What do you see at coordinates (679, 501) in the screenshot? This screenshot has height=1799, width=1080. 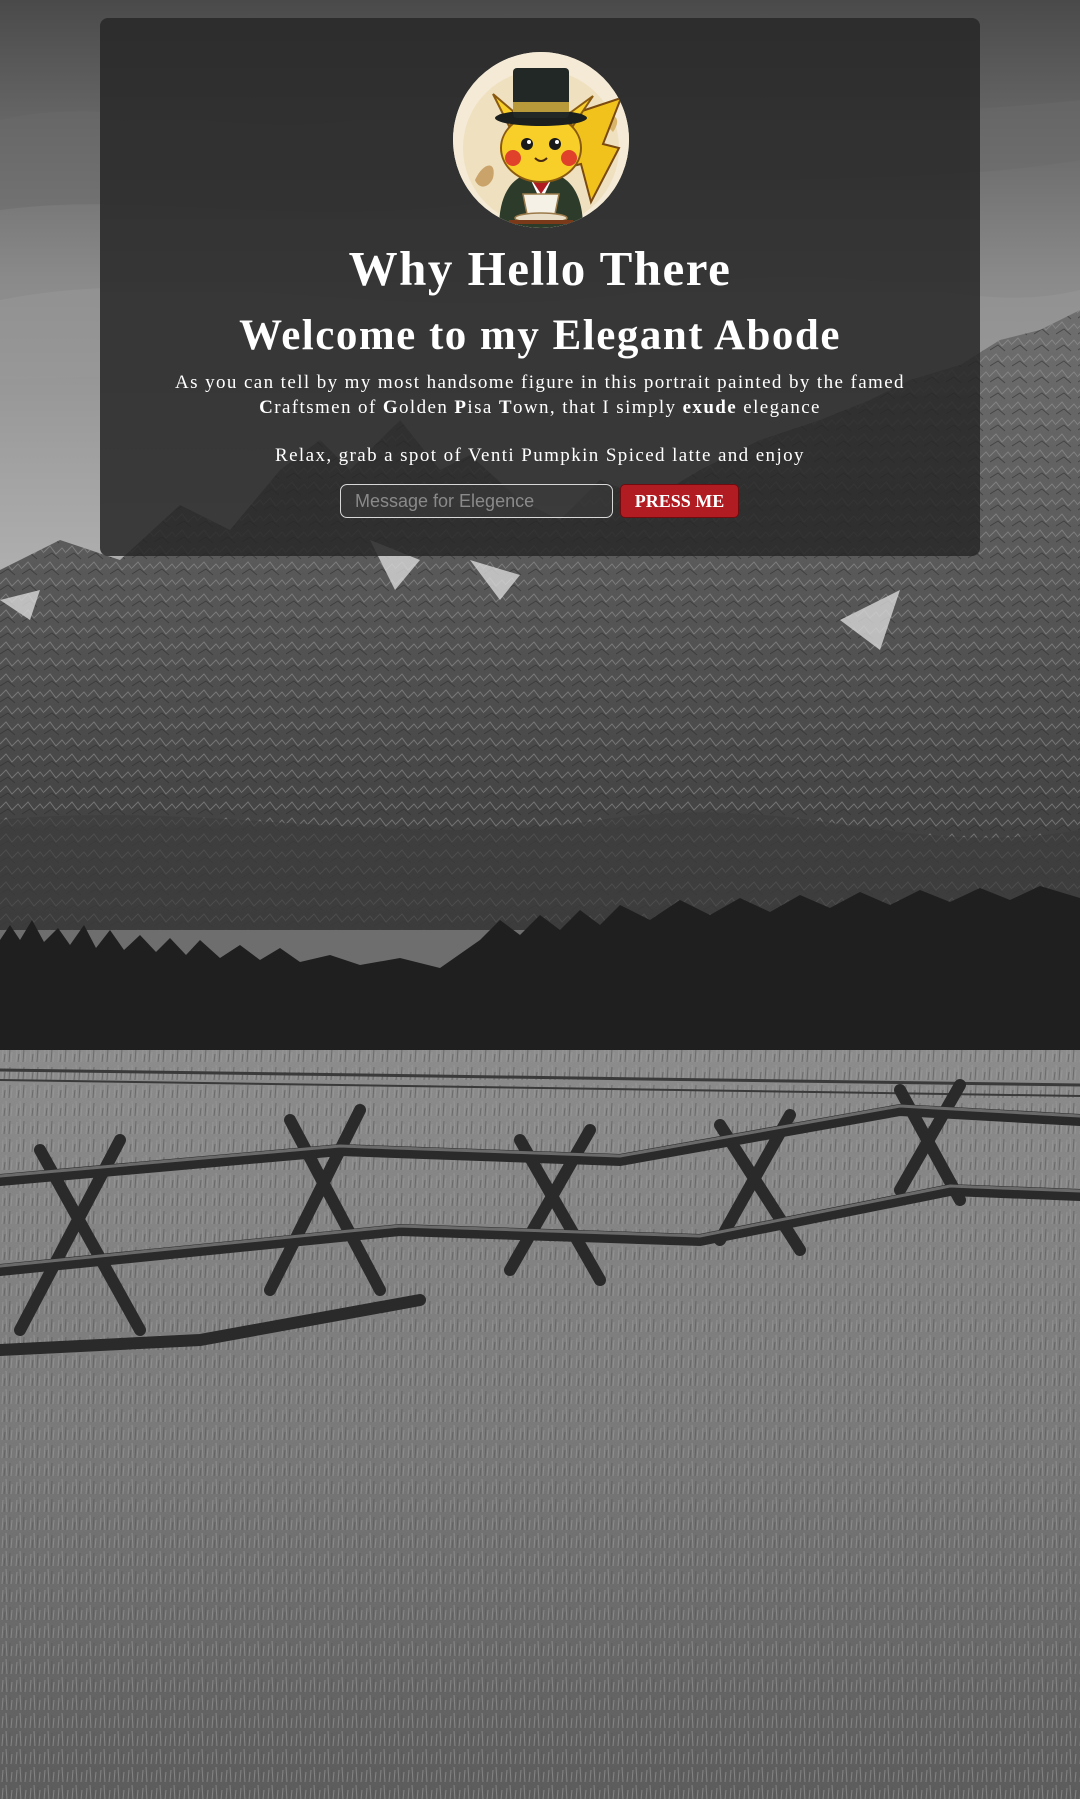 I see `press-me-button: PRESS ME` at bounding box center [679, 501].